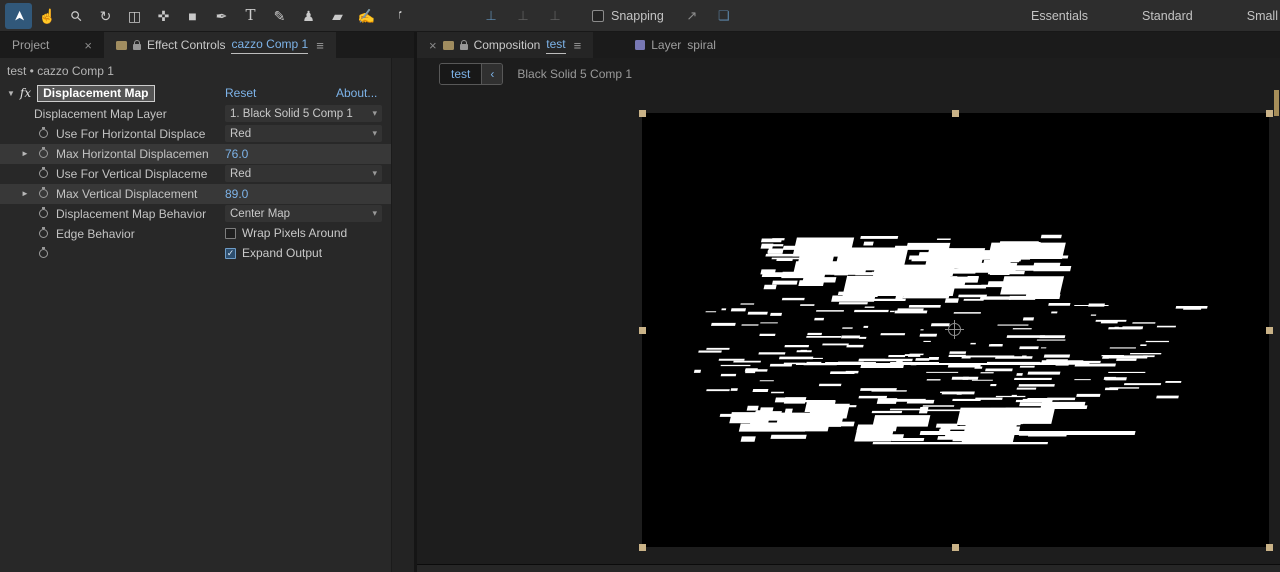 The image size is (1280, 572). Describe the element at coordinates (236, 193) in the screenshot. I see `property-value: 89.0` at that location.